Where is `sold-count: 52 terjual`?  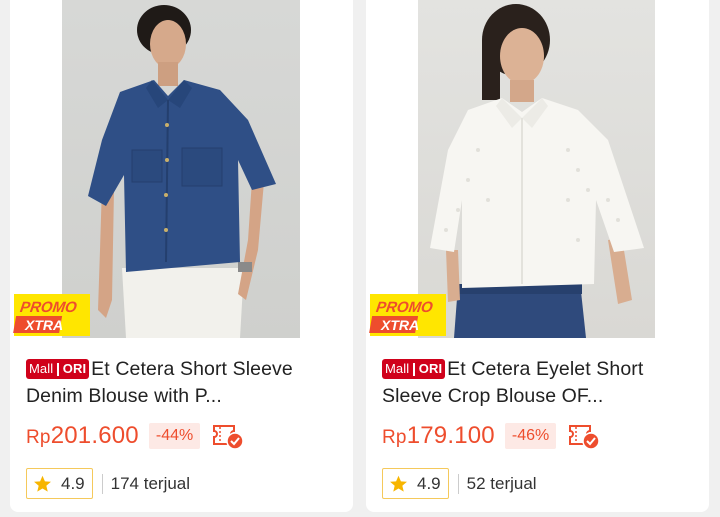 sold-count: 52 terjual is located at coordinates (501, 483).